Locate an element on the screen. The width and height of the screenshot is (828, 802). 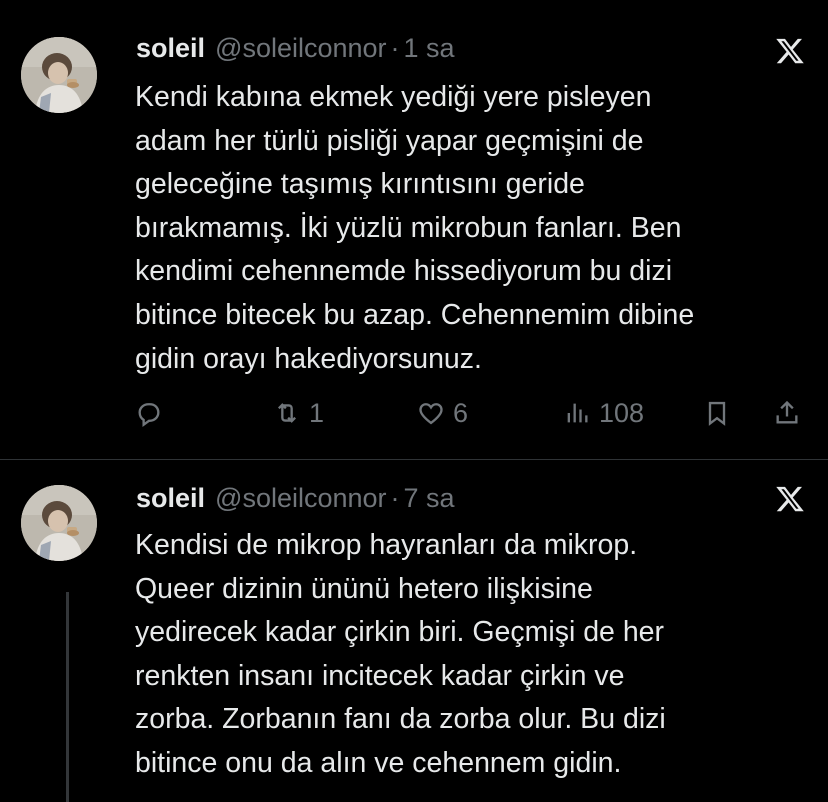
timestamp: 7 sa is located at coordinates (429, 498).